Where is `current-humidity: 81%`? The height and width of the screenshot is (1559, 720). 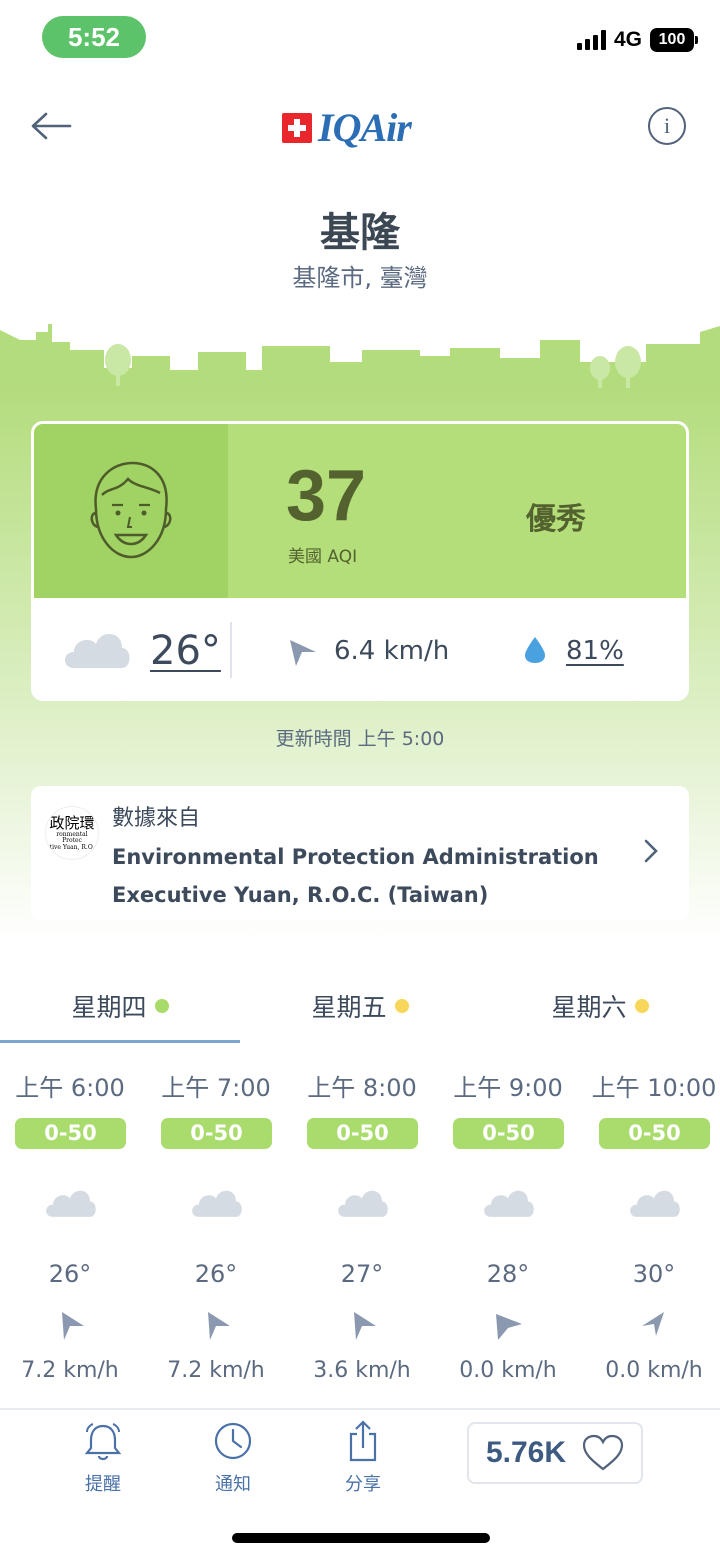
current-humidity: 81% is located at coordinates (595, 651).